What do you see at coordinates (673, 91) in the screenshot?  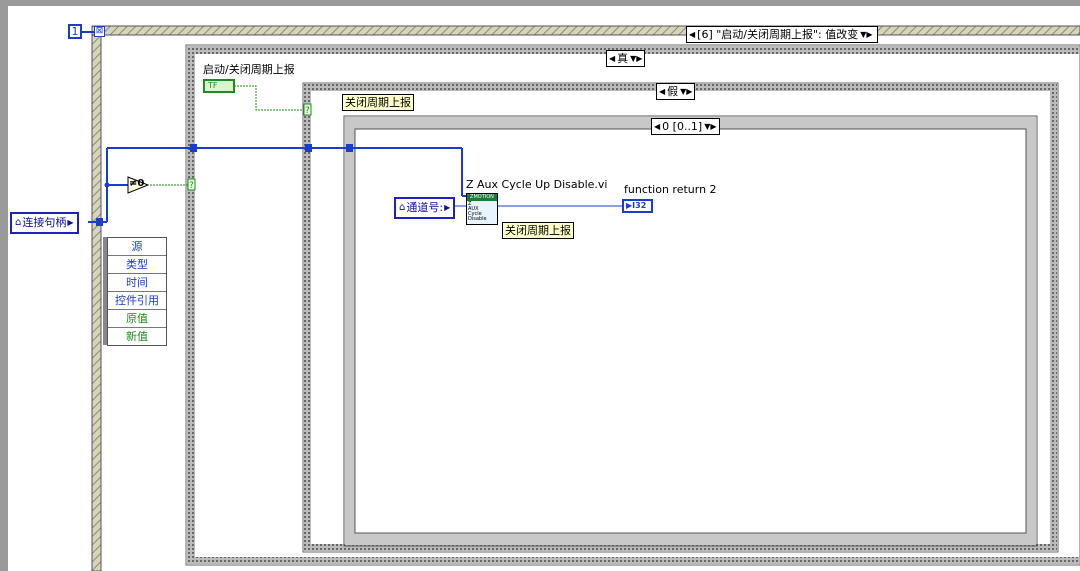 I see `case-false-label: 假` at bounding box center [673, 91].